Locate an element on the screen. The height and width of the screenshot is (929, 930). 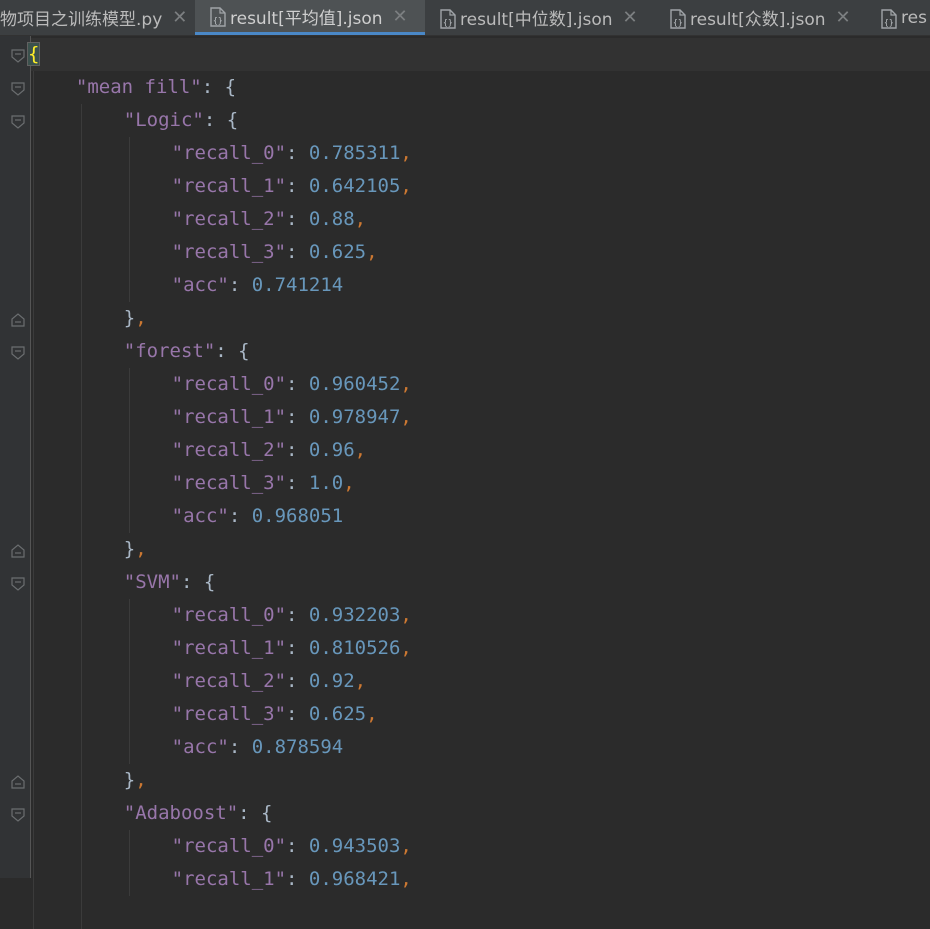
model-key: "SVM" is located at coordinates (152, 582).